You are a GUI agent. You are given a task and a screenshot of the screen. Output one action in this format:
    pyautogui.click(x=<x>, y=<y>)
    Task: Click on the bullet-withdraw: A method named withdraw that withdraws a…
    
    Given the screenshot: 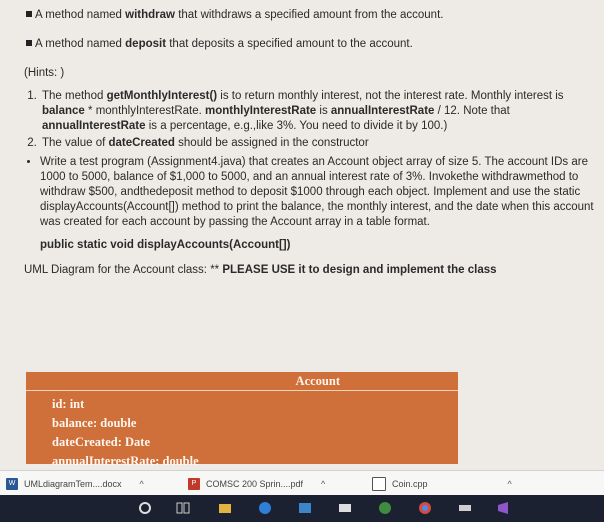 What is the action you would take?
    pyautogui.click(x=310, y=15)
    